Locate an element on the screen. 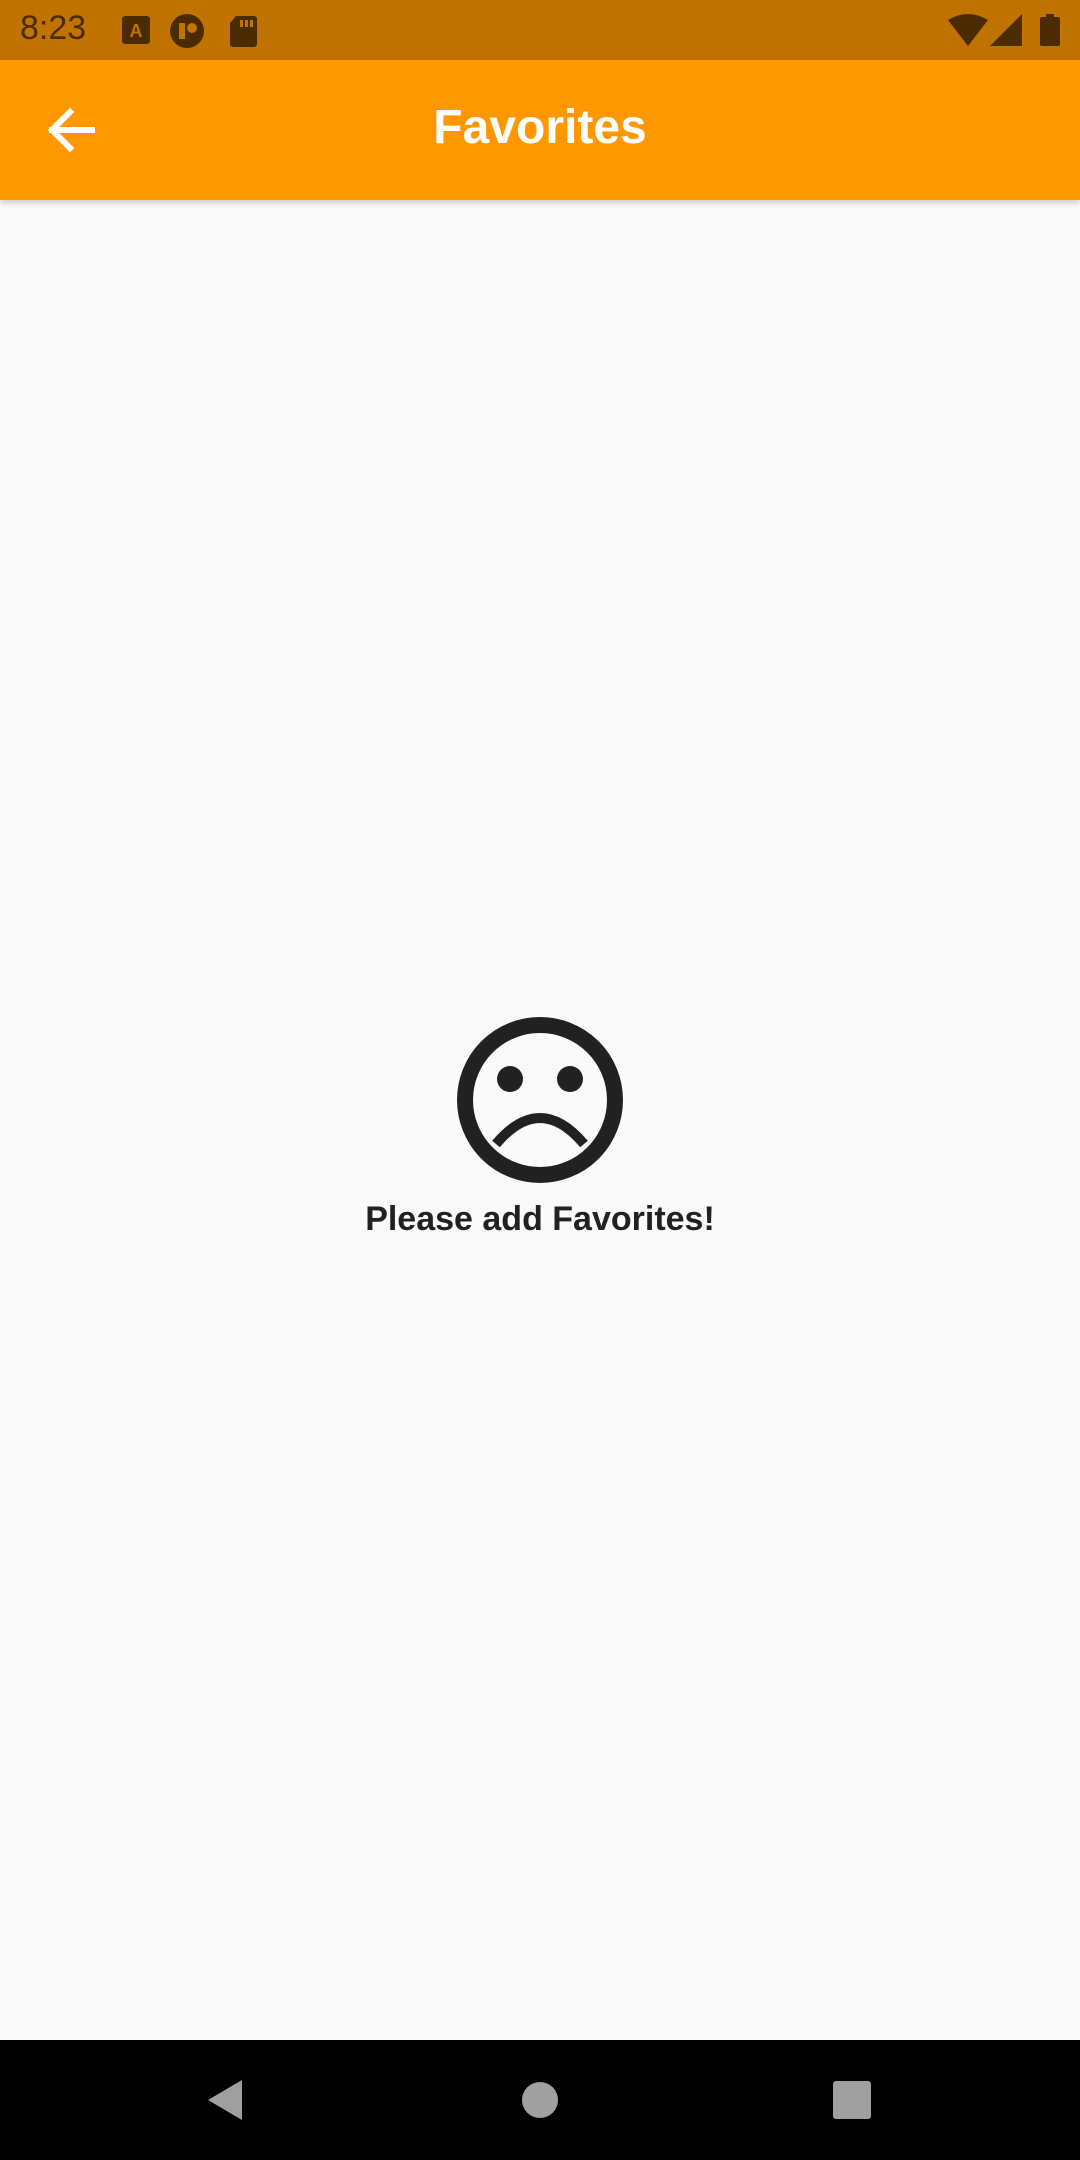  svg-text: A is located at coordinates (136, 31).